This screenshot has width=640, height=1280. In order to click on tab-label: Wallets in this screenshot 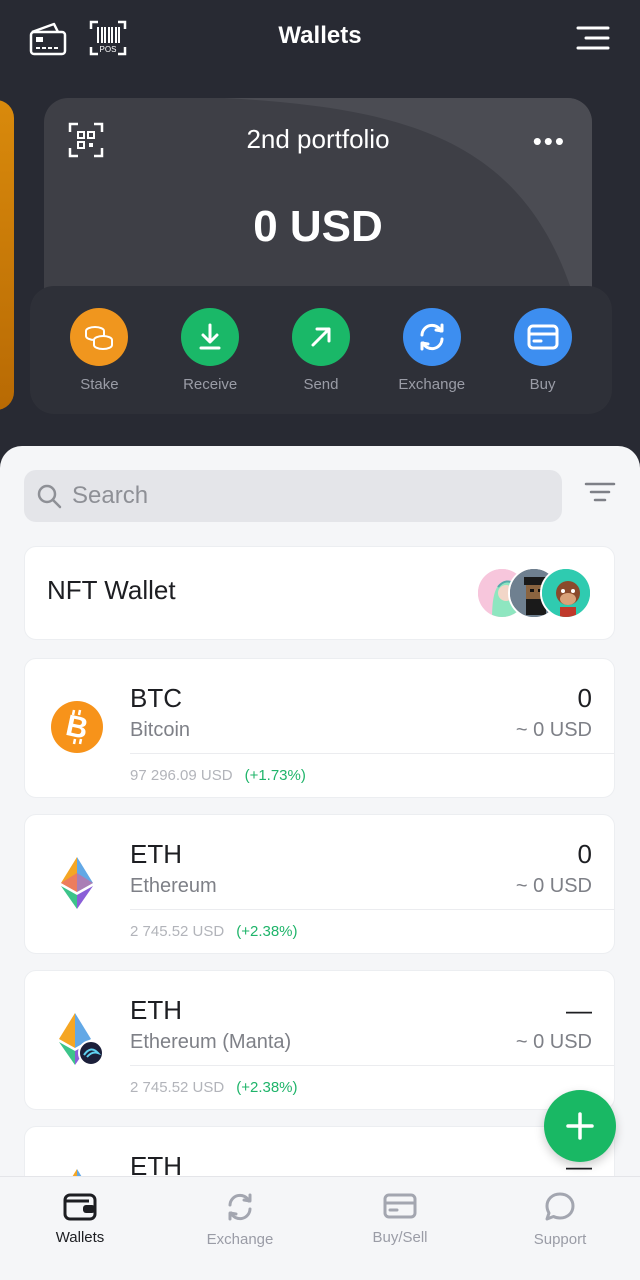, I will do `click(80, 1237)`.